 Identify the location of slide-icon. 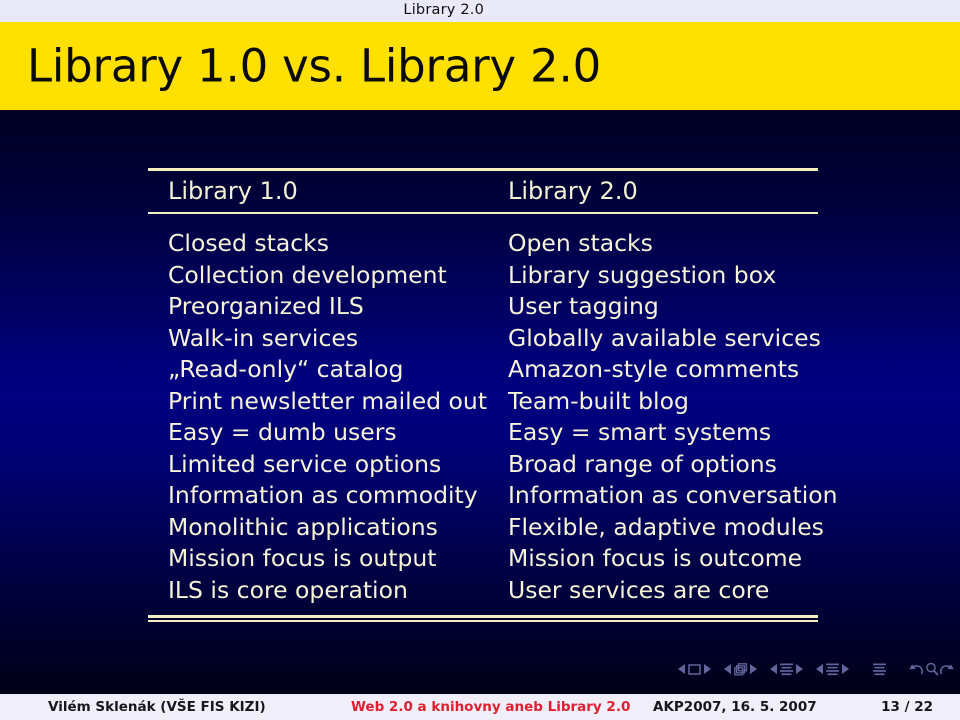
(694, 669).